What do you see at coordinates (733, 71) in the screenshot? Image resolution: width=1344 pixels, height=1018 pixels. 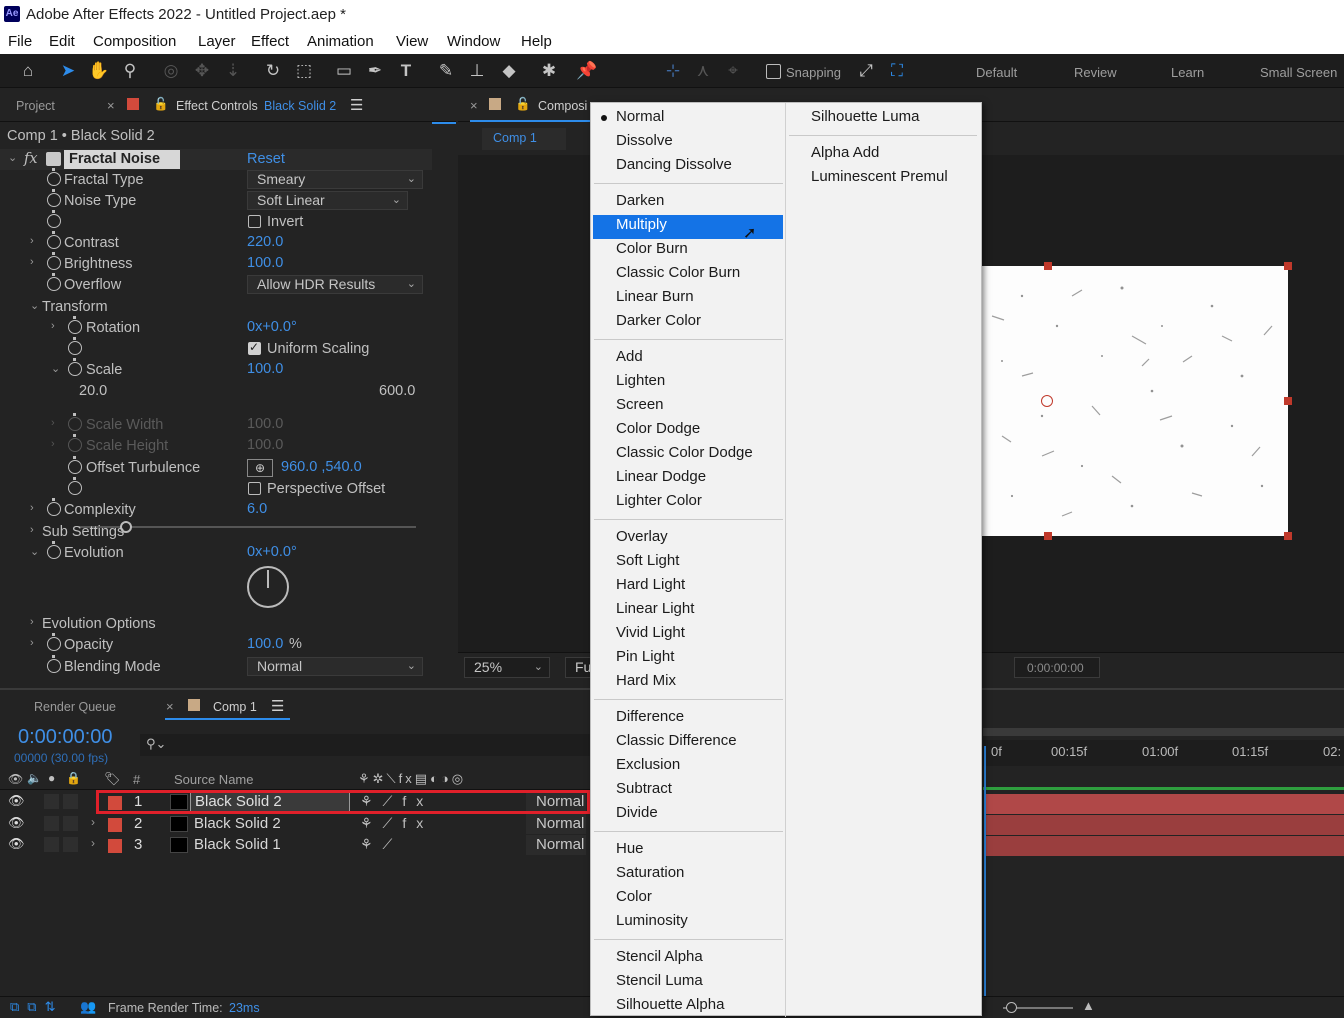 I see `view-axis-icon: ⌖` at bounding box center [733, 71].